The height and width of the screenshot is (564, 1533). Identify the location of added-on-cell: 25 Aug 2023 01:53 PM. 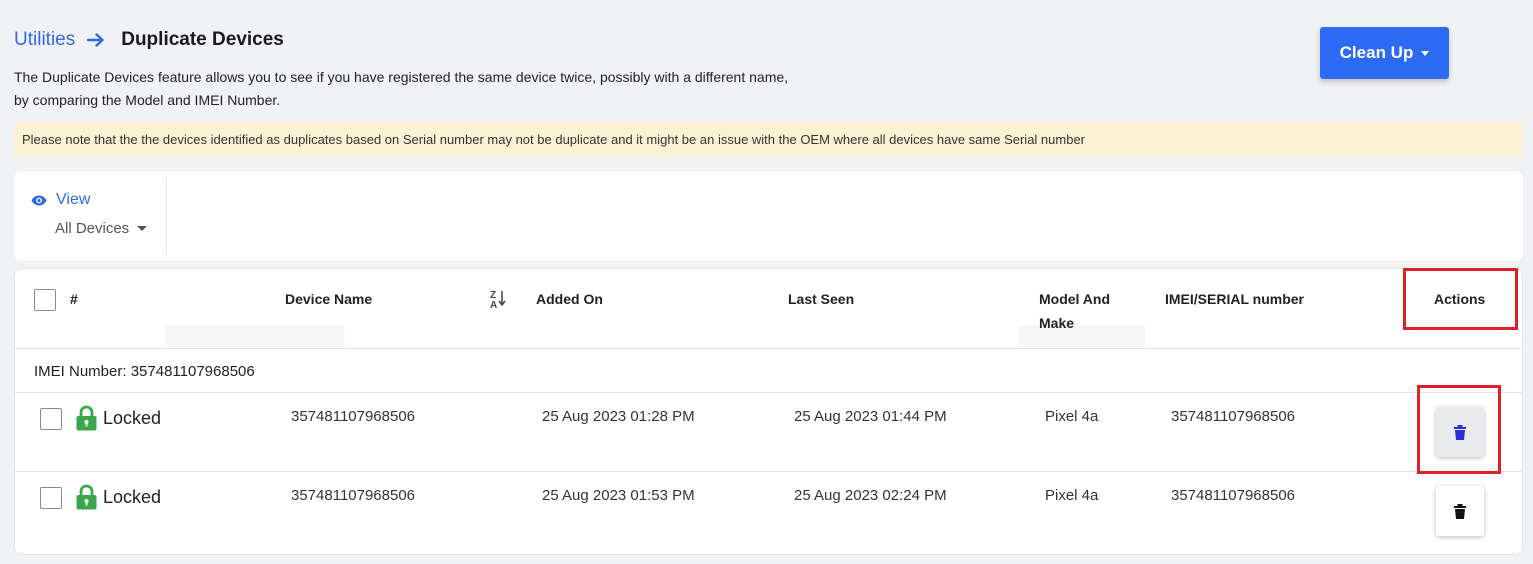
(618, 495).